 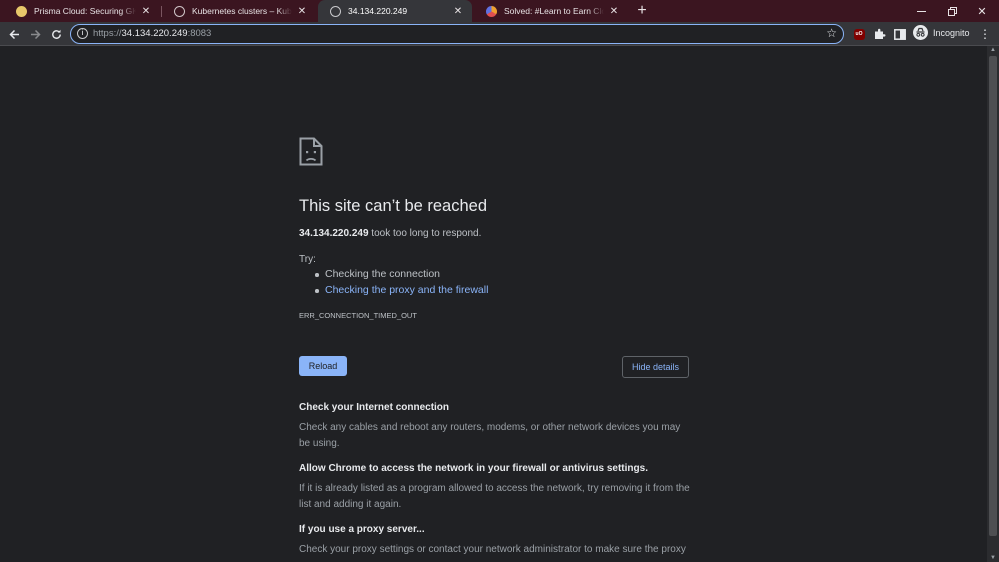 I want to click on tab-active-site: 34.134.220.249 ✕, so click(x=395, y=11).